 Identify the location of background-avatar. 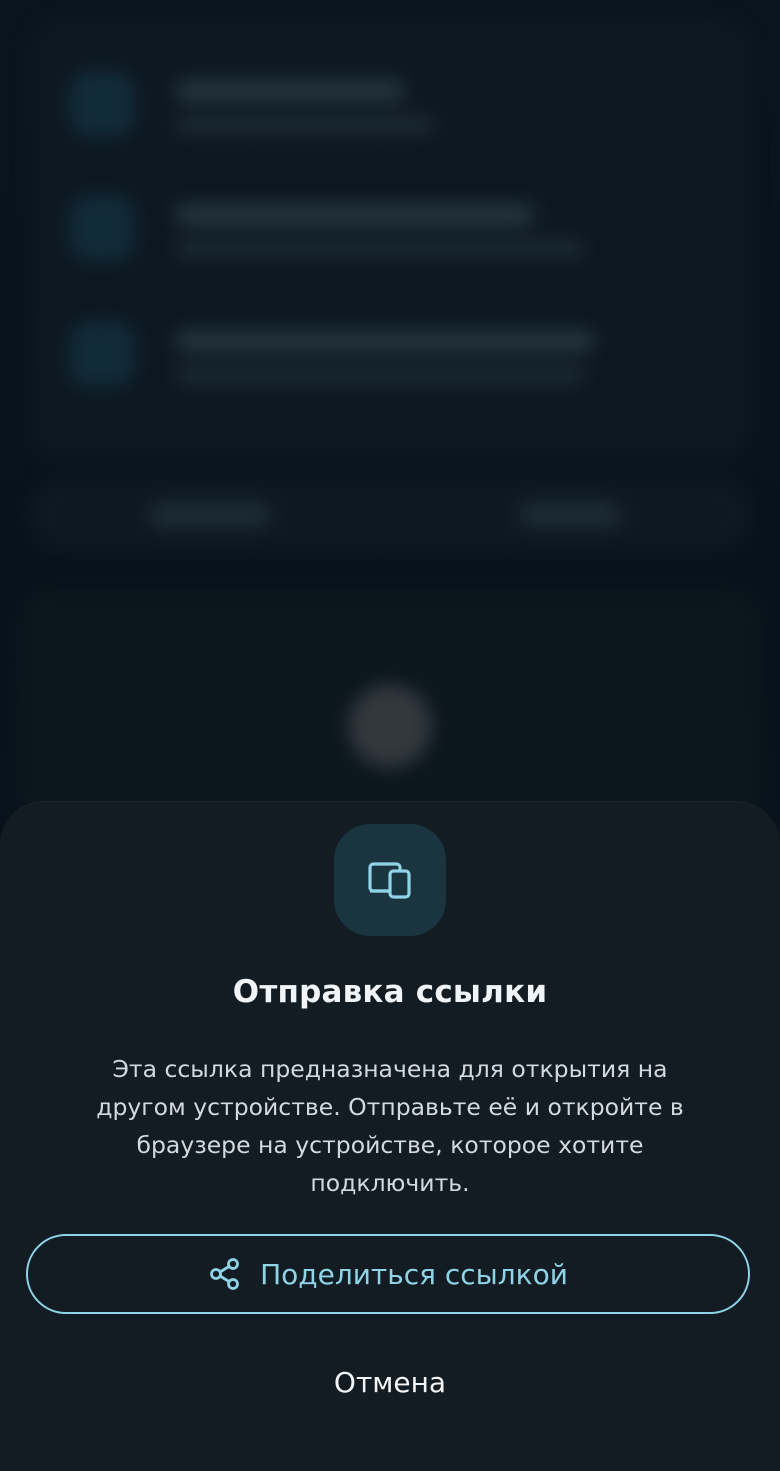
(390, 726).